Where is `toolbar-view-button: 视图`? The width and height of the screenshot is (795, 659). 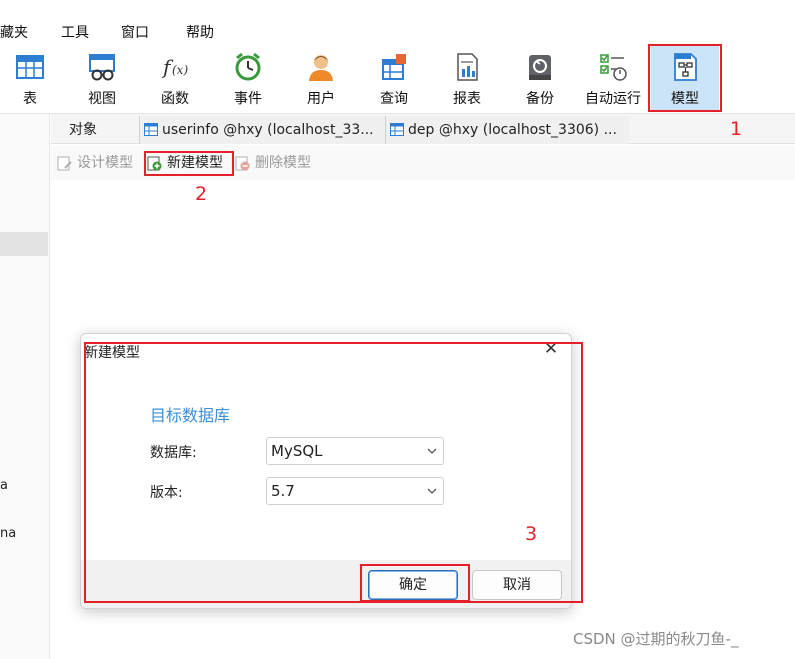
toolbar-view-button: 视图 is located at coordinates (102, 78).